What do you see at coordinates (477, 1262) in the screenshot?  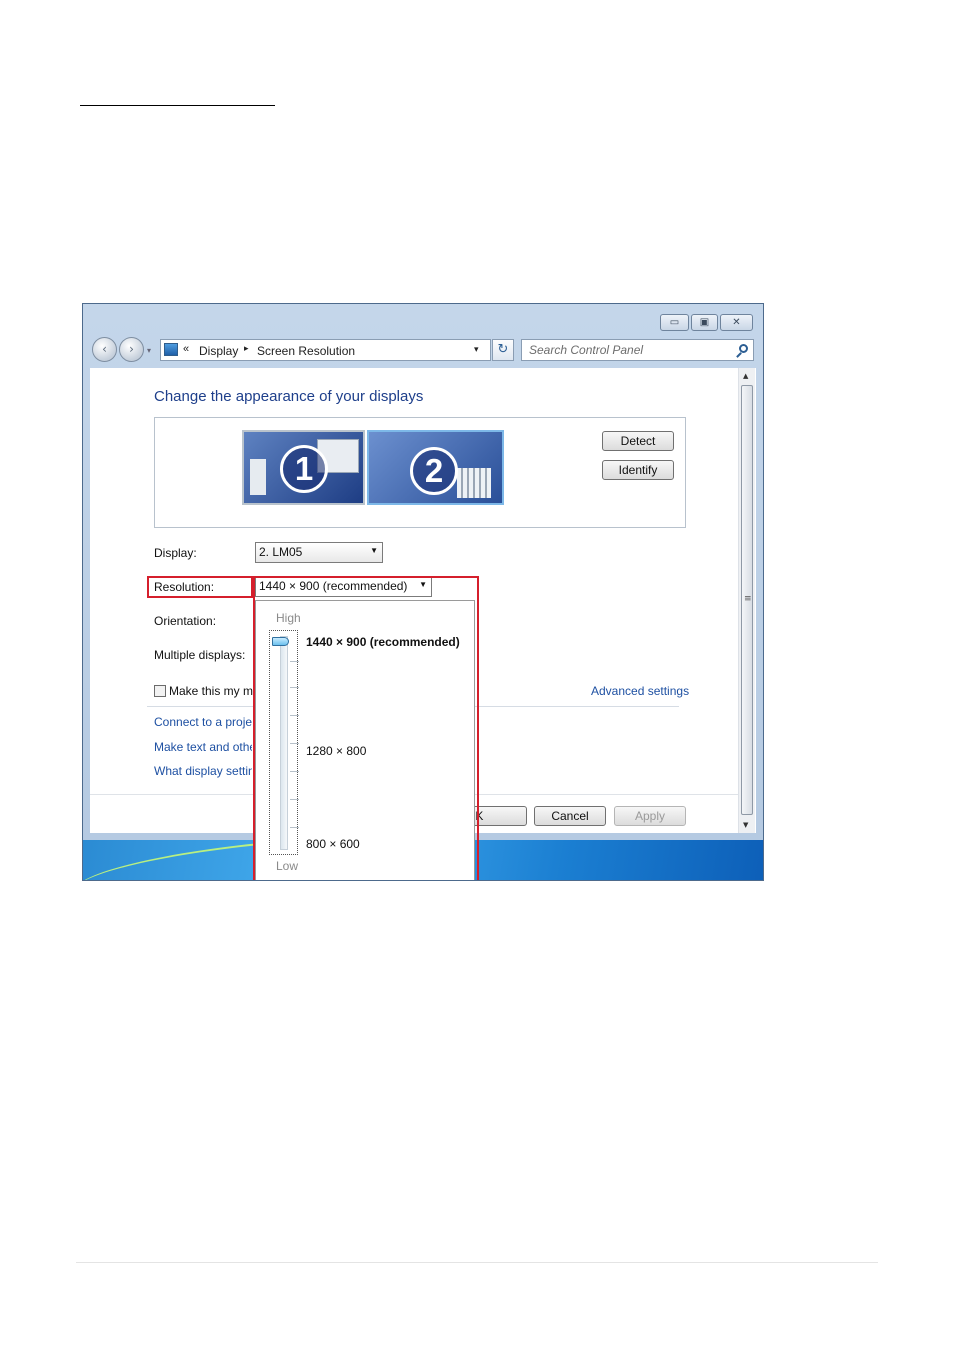 I see `document-rule-bottom` at bounding box center [477, 1262].